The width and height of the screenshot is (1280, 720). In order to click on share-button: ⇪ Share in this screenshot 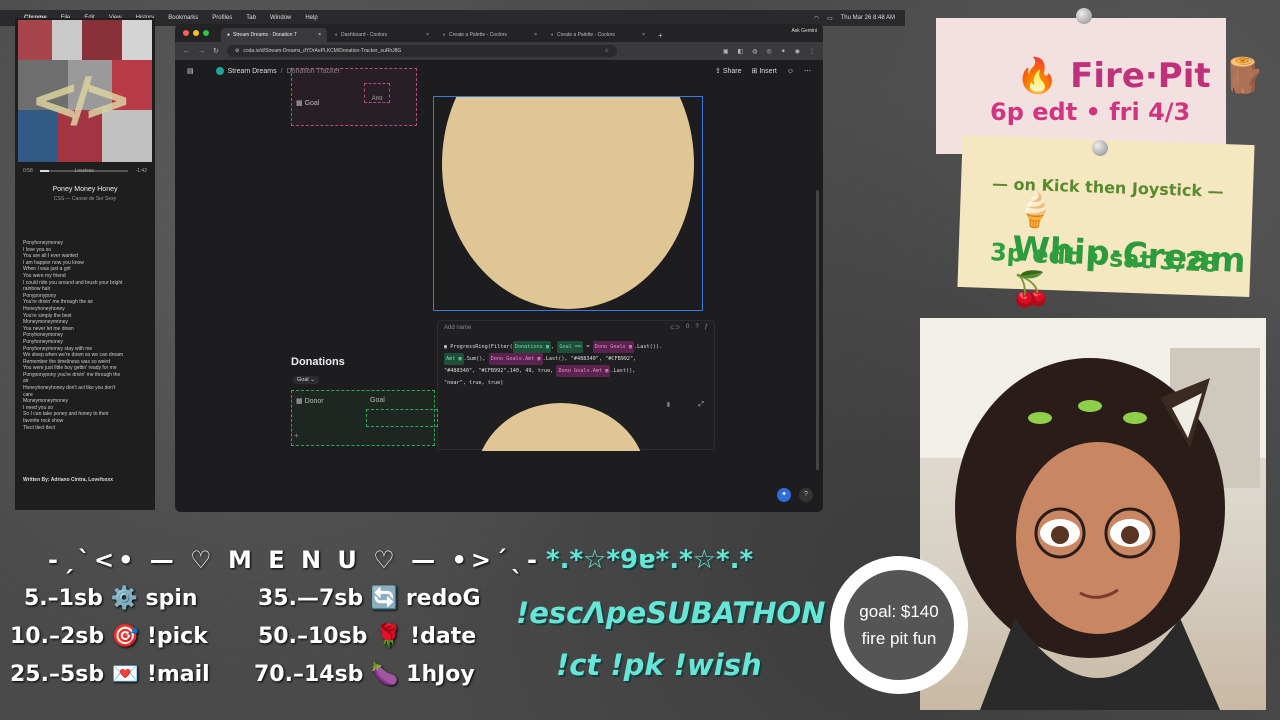, I will do `click(728, 71)`.